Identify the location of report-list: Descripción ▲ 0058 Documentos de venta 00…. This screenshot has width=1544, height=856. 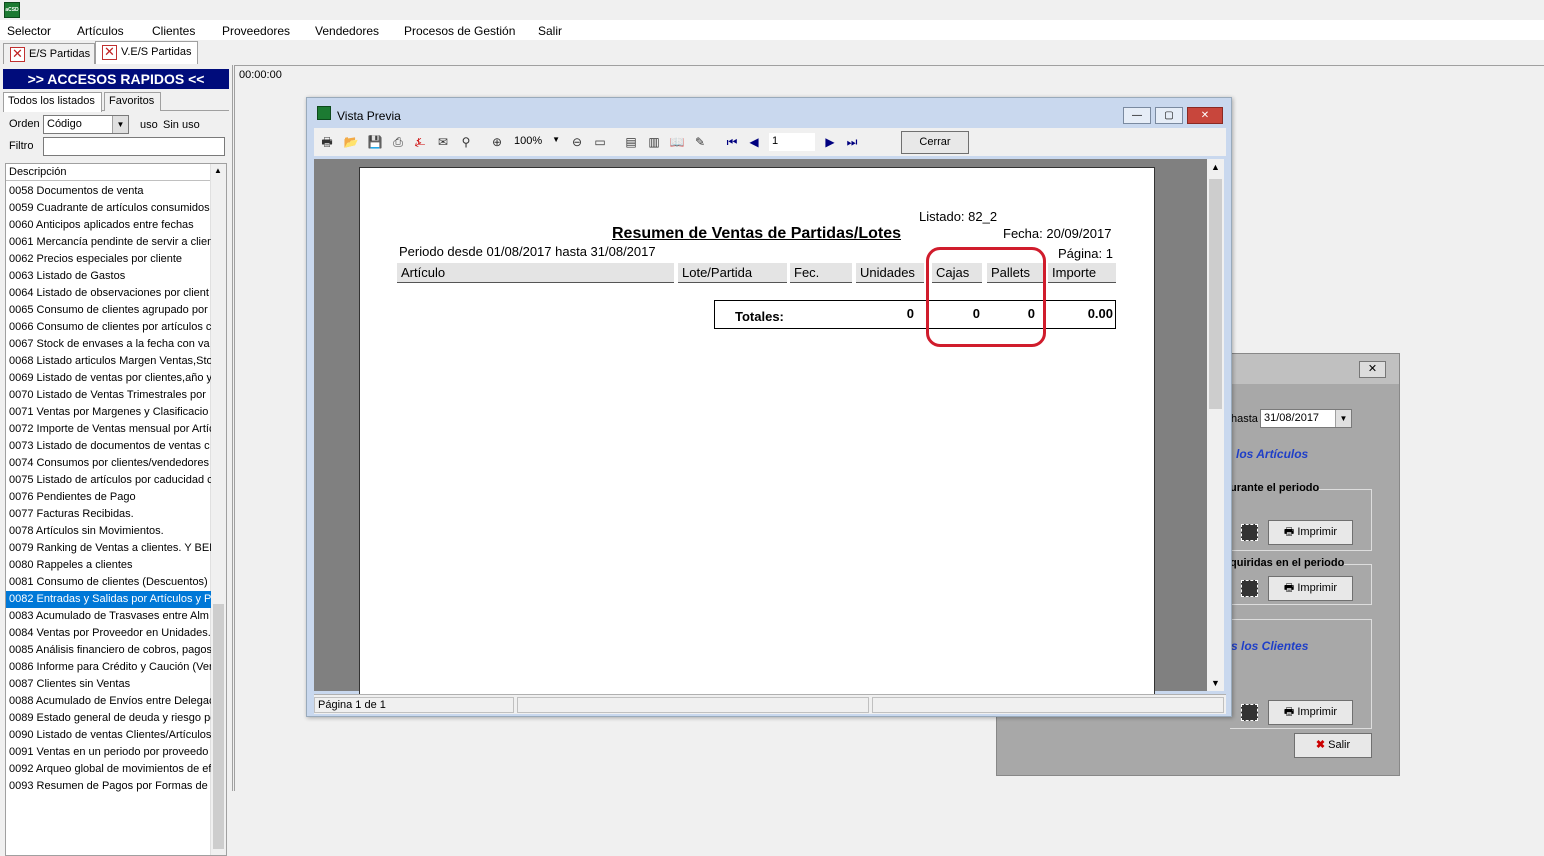
(116, 509).